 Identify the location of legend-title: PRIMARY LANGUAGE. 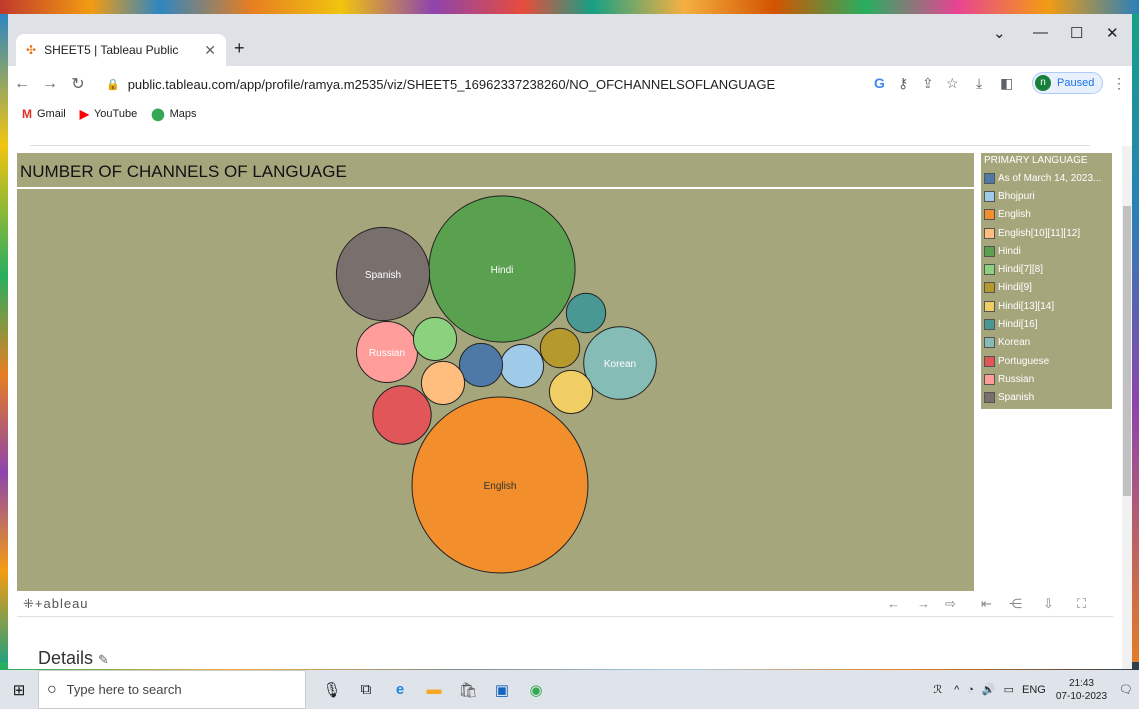
(1036, 160).